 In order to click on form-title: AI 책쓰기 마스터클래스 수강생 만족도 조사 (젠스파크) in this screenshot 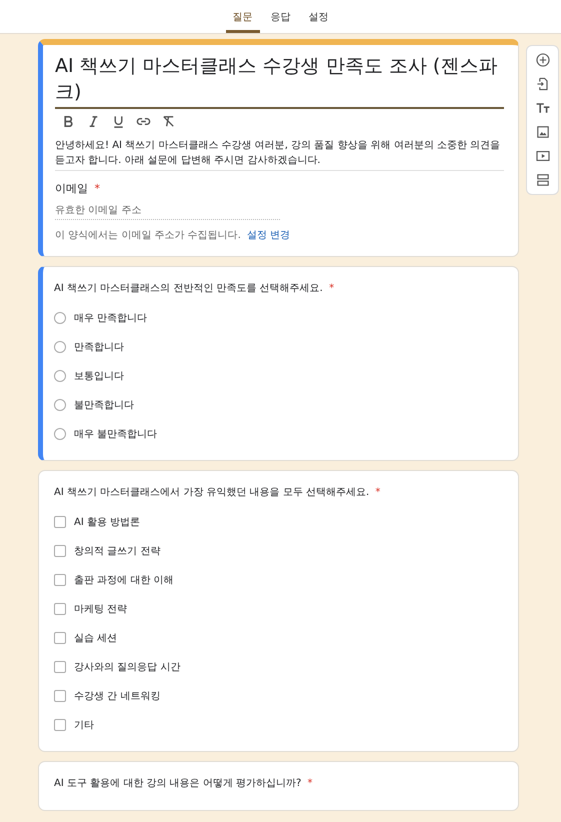, I will do `click(279, 79)`.